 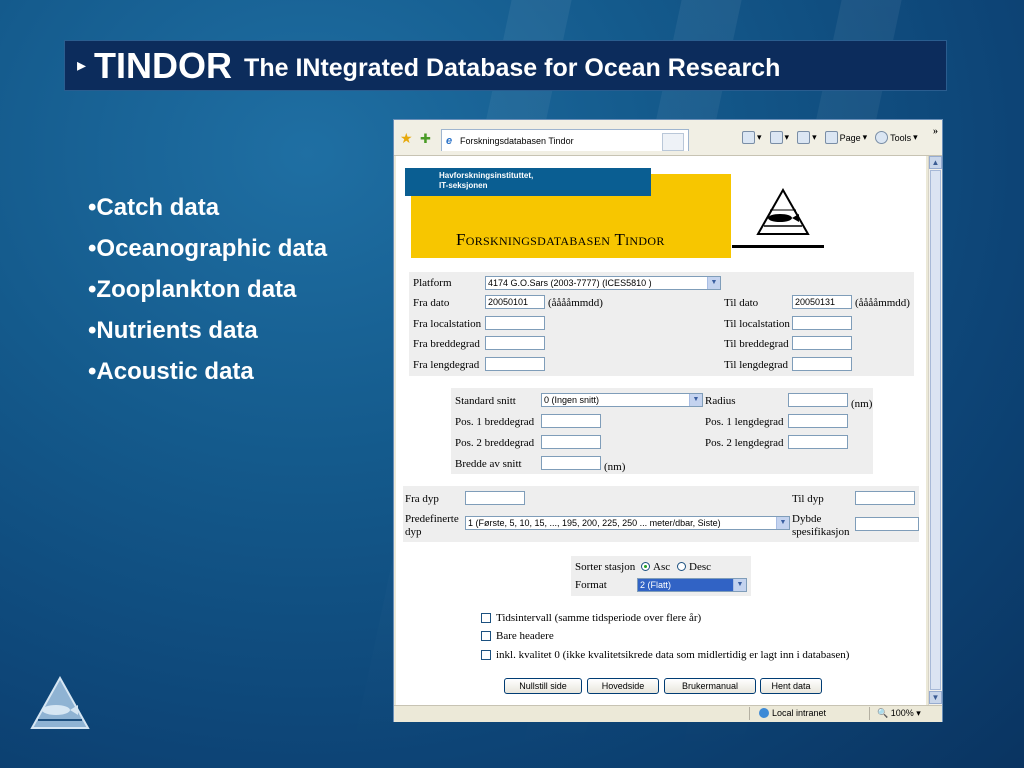 I want to click on til-dato-input: 20050131, so click(x=822, y=302).